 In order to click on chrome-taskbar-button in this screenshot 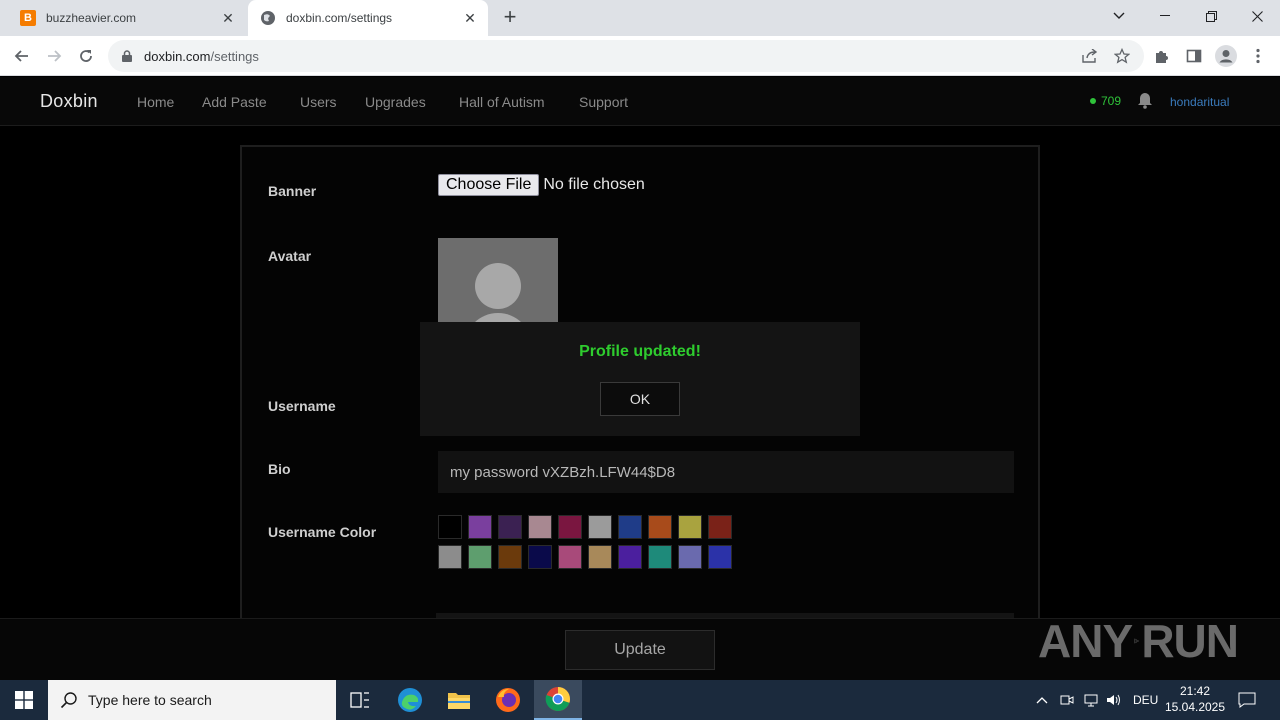, I will do `click(558, 700)`.